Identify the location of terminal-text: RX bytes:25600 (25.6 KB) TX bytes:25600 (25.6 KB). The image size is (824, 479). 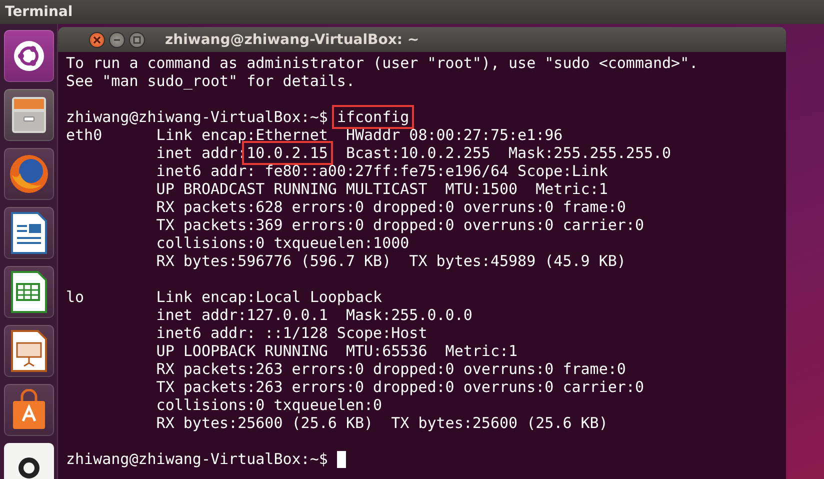
(381, 423).